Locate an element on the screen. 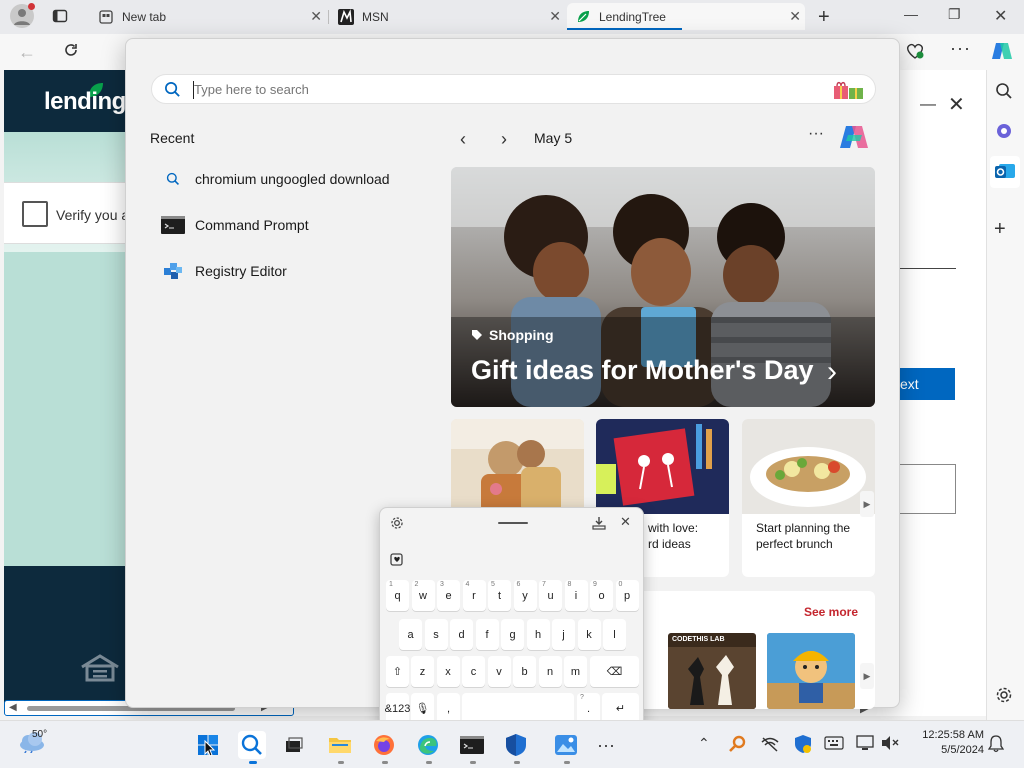 The width and height of the screenshot is (1024, 768). show-hidden-icons-button: ⌃ is located at coordinates (704, 743).